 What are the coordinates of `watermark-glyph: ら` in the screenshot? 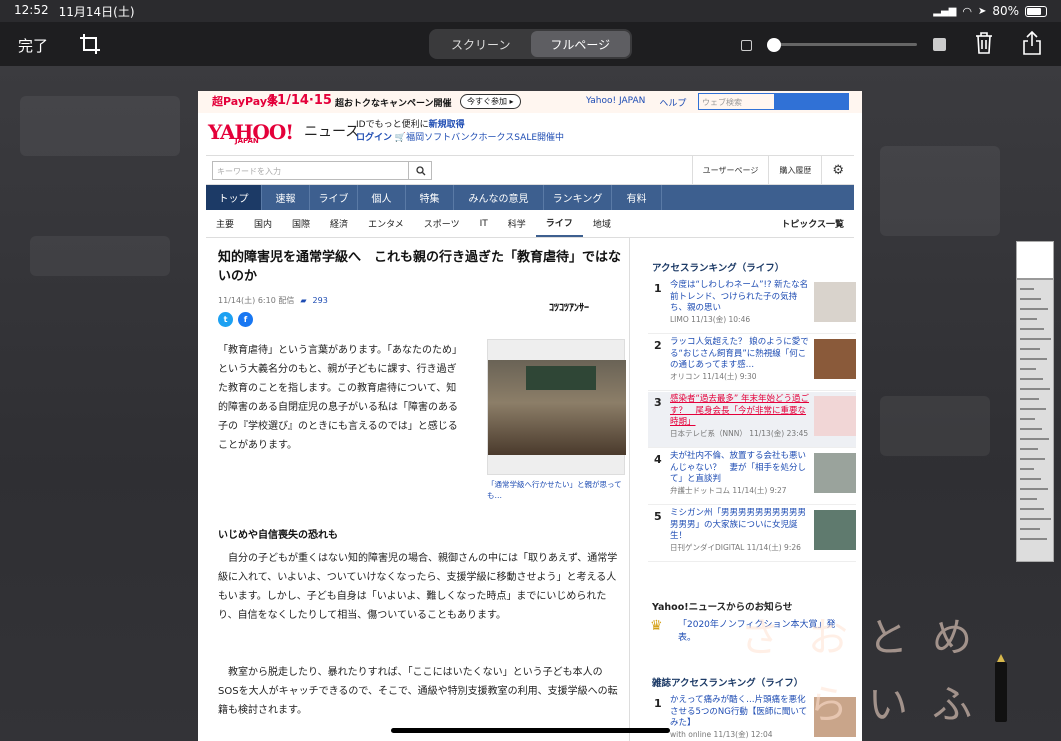 It's located at (828, 705).